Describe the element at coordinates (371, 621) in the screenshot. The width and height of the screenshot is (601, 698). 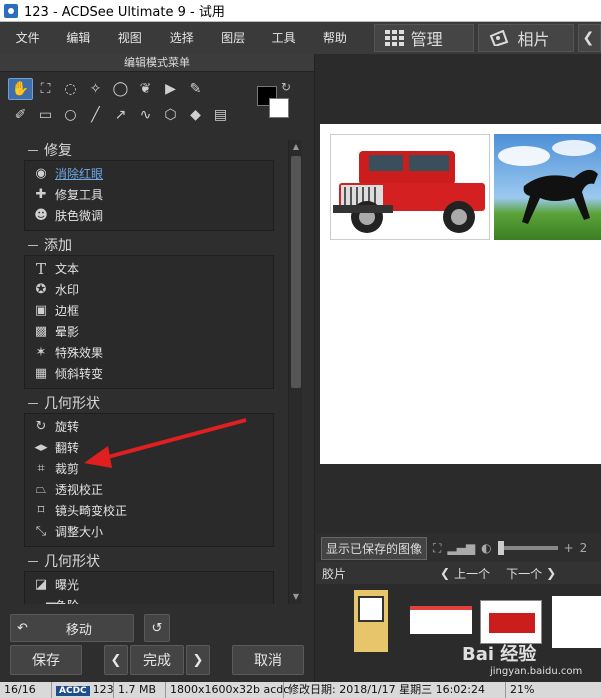
I see `film-thumb-qr` at that location.